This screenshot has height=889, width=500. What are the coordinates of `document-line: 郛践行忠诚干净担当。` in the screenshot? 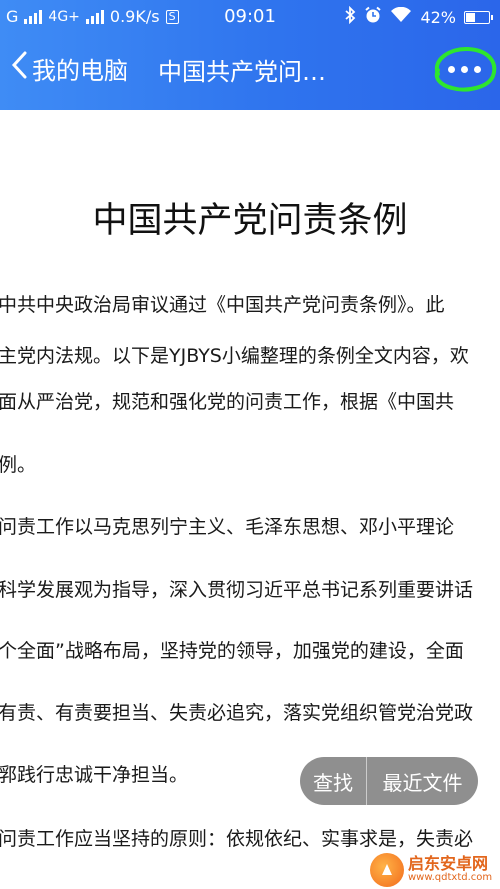 It's located at (94, 775).